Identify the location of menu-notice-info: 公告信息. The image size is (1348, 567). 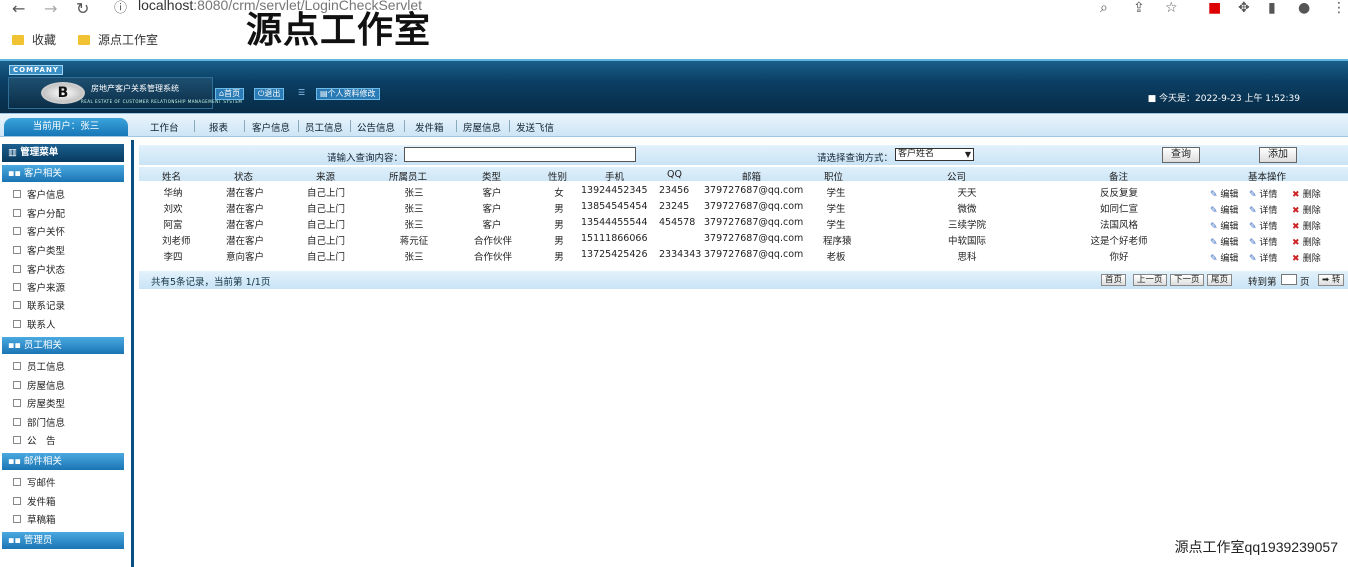
(376, 127).